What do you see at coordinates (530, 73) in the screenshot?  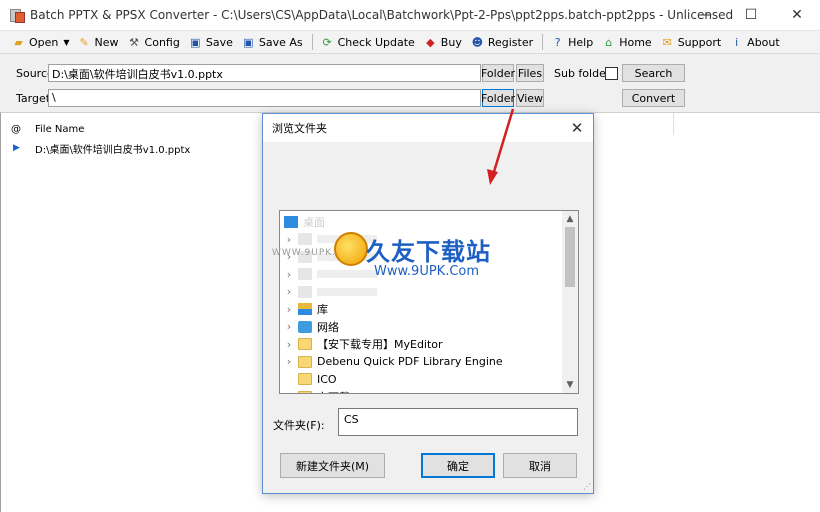 I see `source-files-button: Files` at bounding box center [530, 73].